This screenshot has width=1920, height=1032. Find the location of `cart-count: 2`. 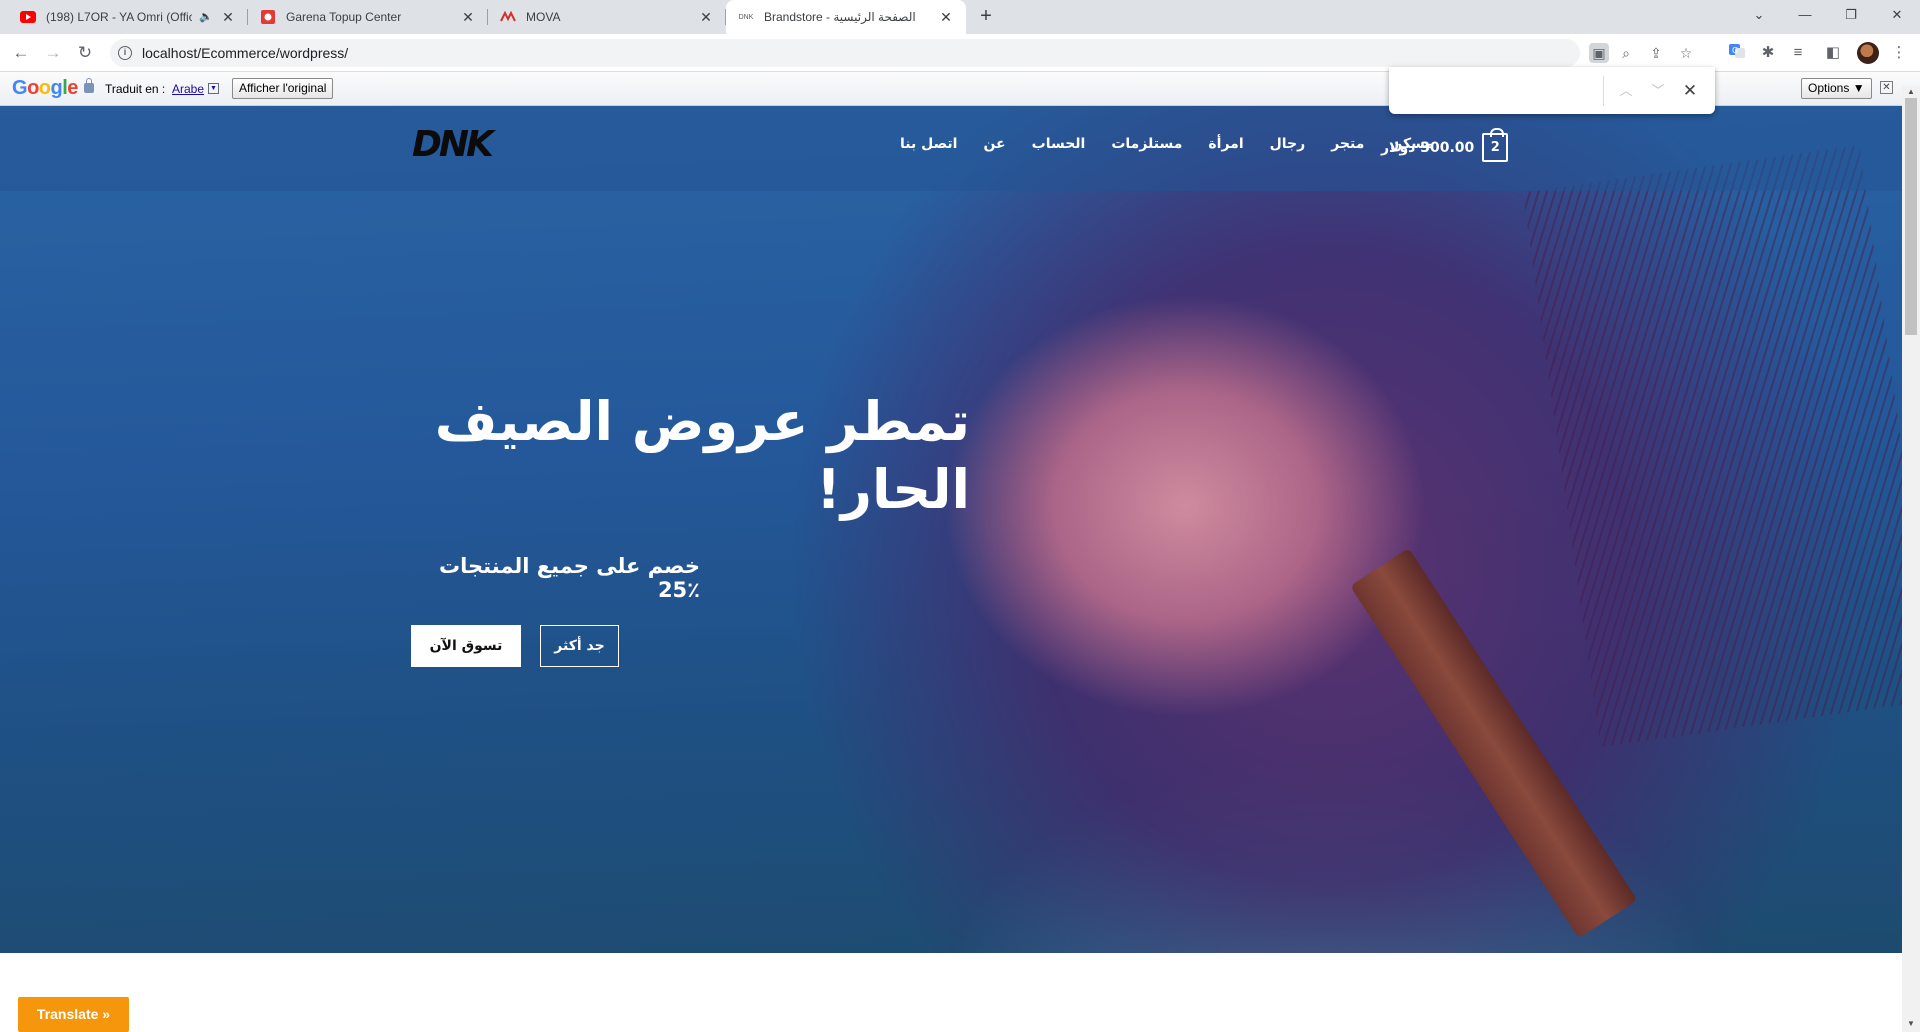

cart-count: 2 is located at coordinates (1495, 147).